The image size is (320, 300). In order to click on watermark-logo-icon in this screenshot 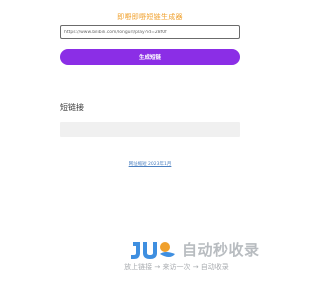, I will do `click(153, 250)`.